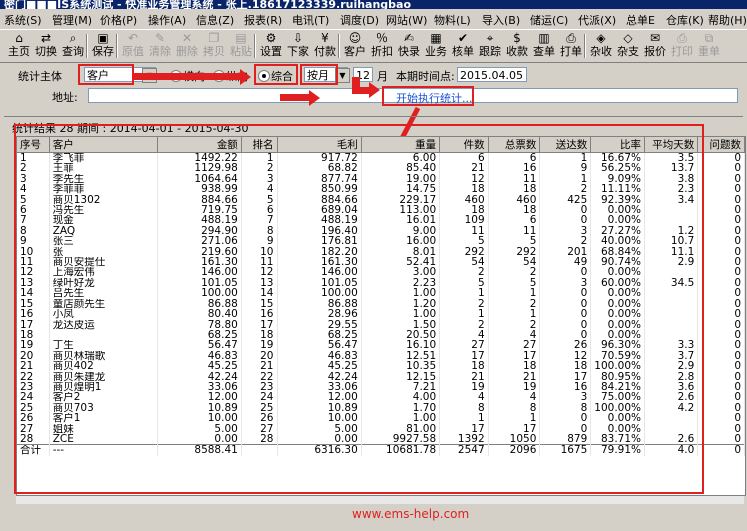  I want to click on discount-icon: ％, so click(381, 38).